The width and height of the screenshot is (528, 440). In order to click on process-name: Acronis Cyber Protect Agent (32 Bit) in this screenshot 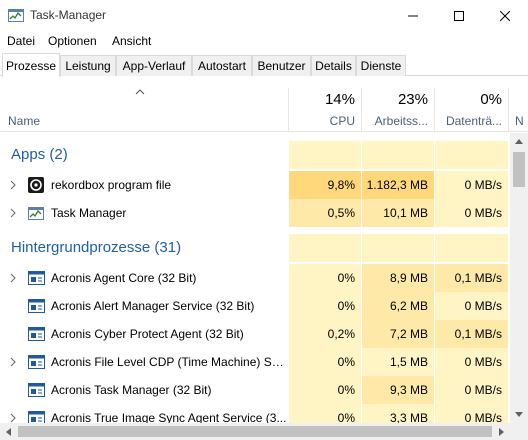, I will do `click(147, 334)`.